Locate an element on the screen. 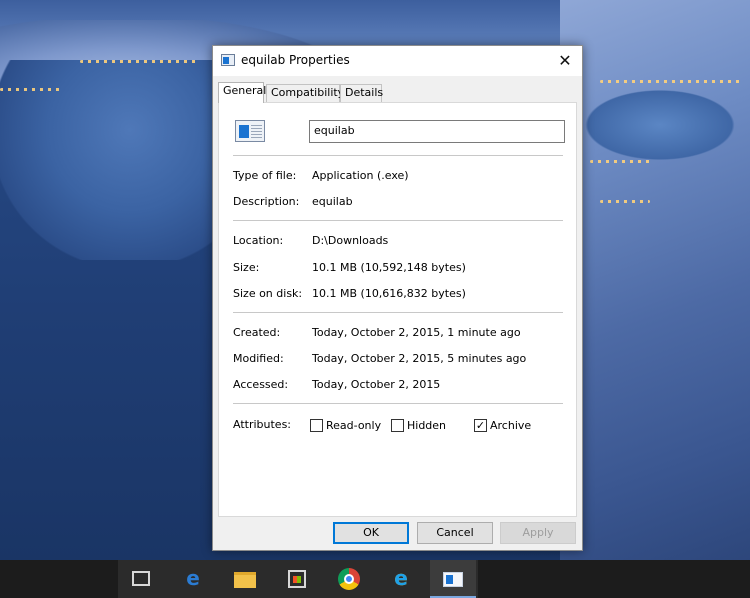 This screenshot has height=598, width=750. chrome-icon is located at coordinates (349, 579).